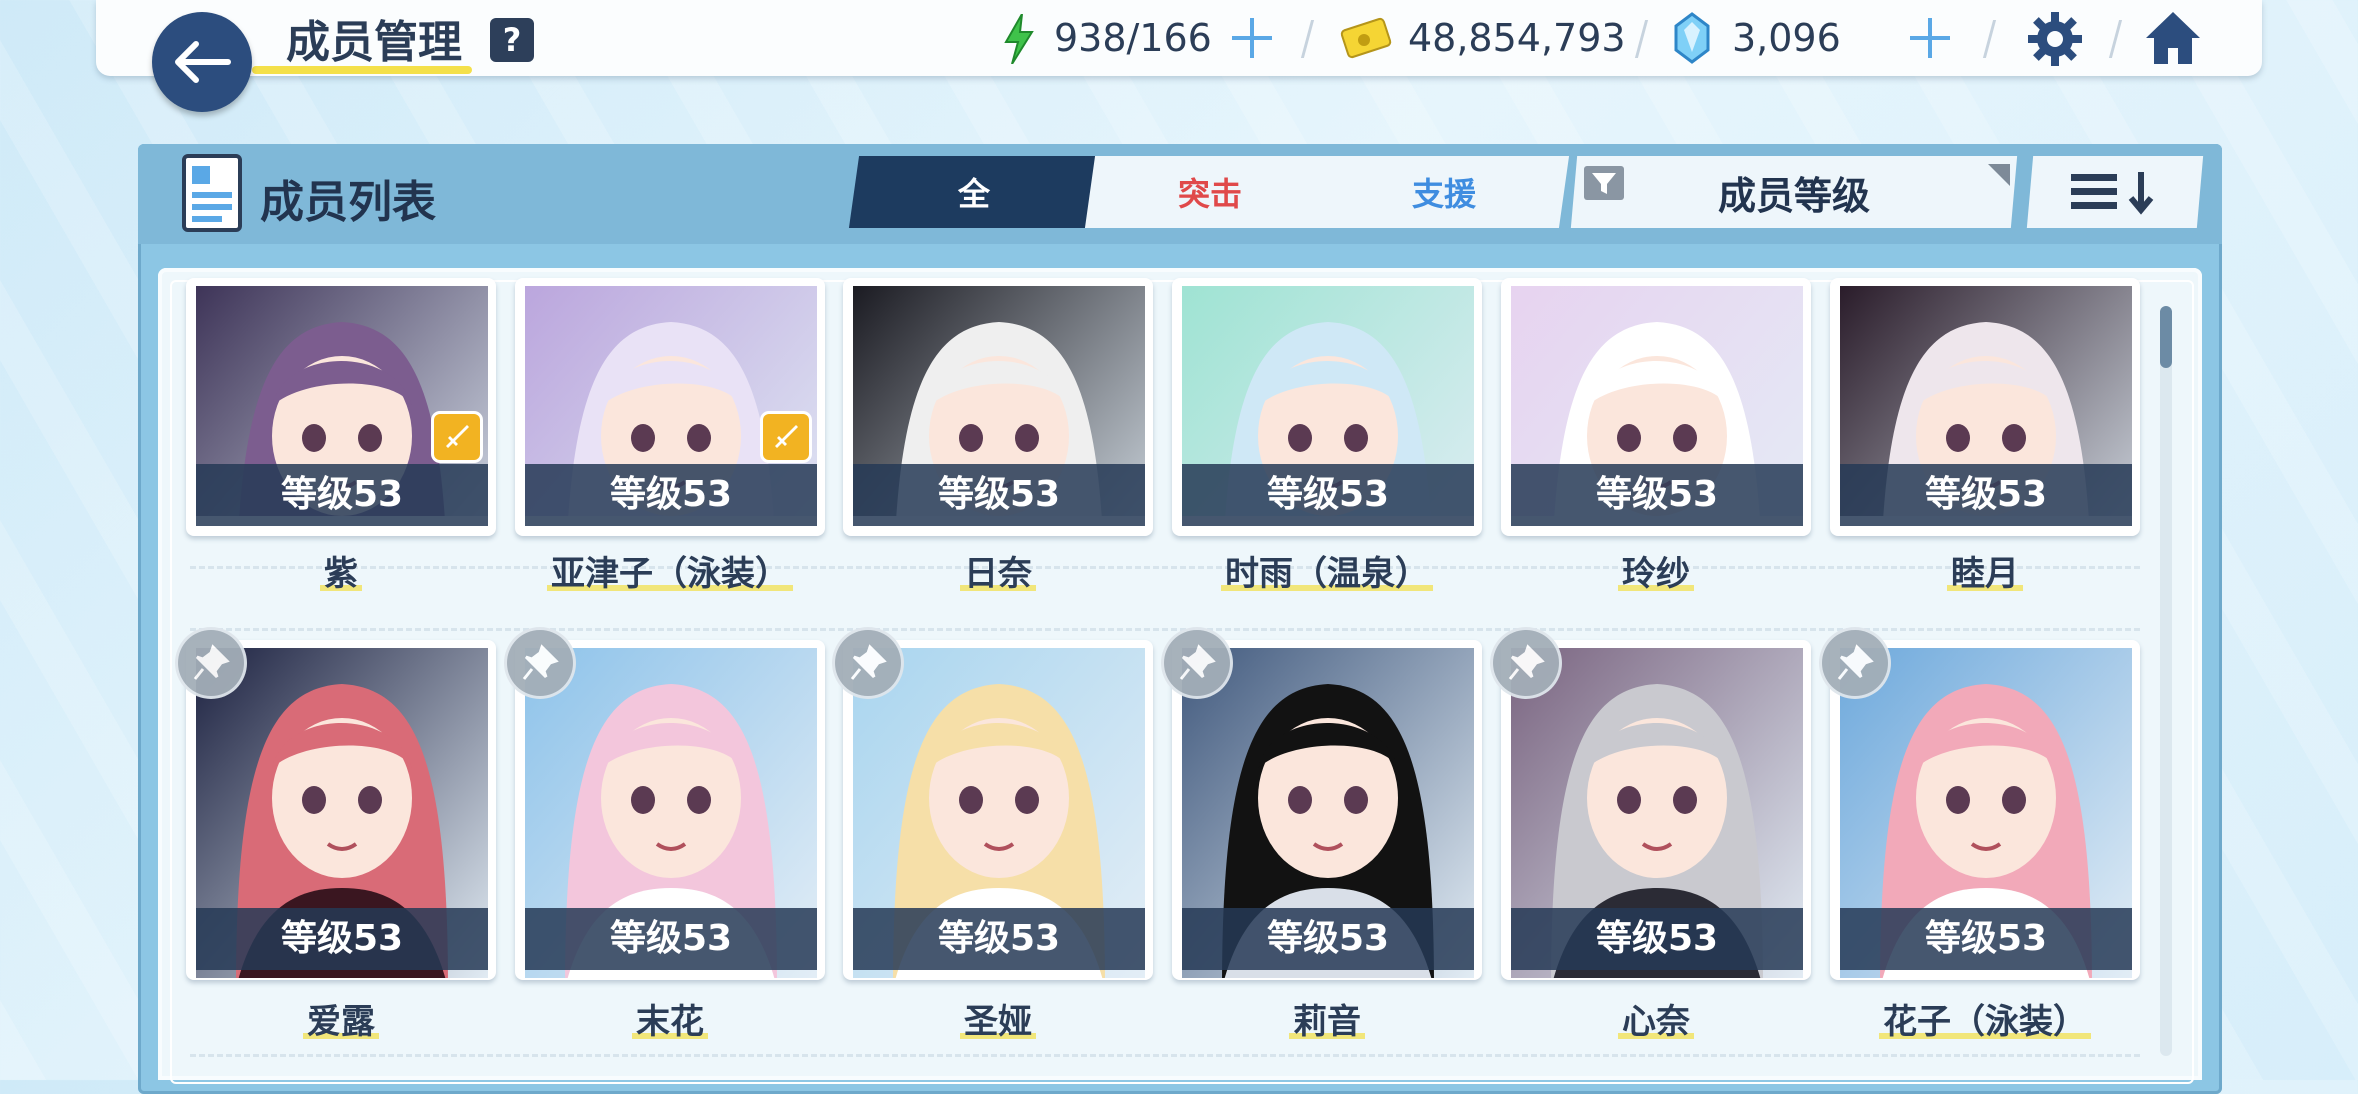 The height and width of the screenshot is (1094, 2358). I want to click on student-name-text: 爱露, so click(341, 1022).